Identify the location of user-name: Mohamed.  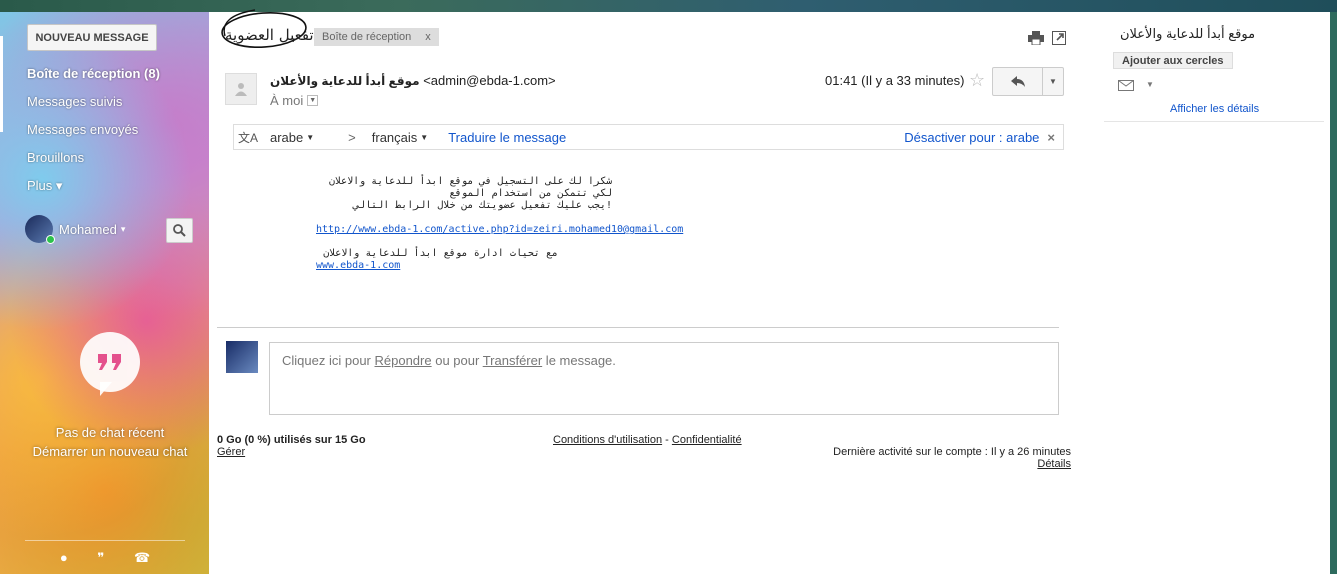
(88, 229).